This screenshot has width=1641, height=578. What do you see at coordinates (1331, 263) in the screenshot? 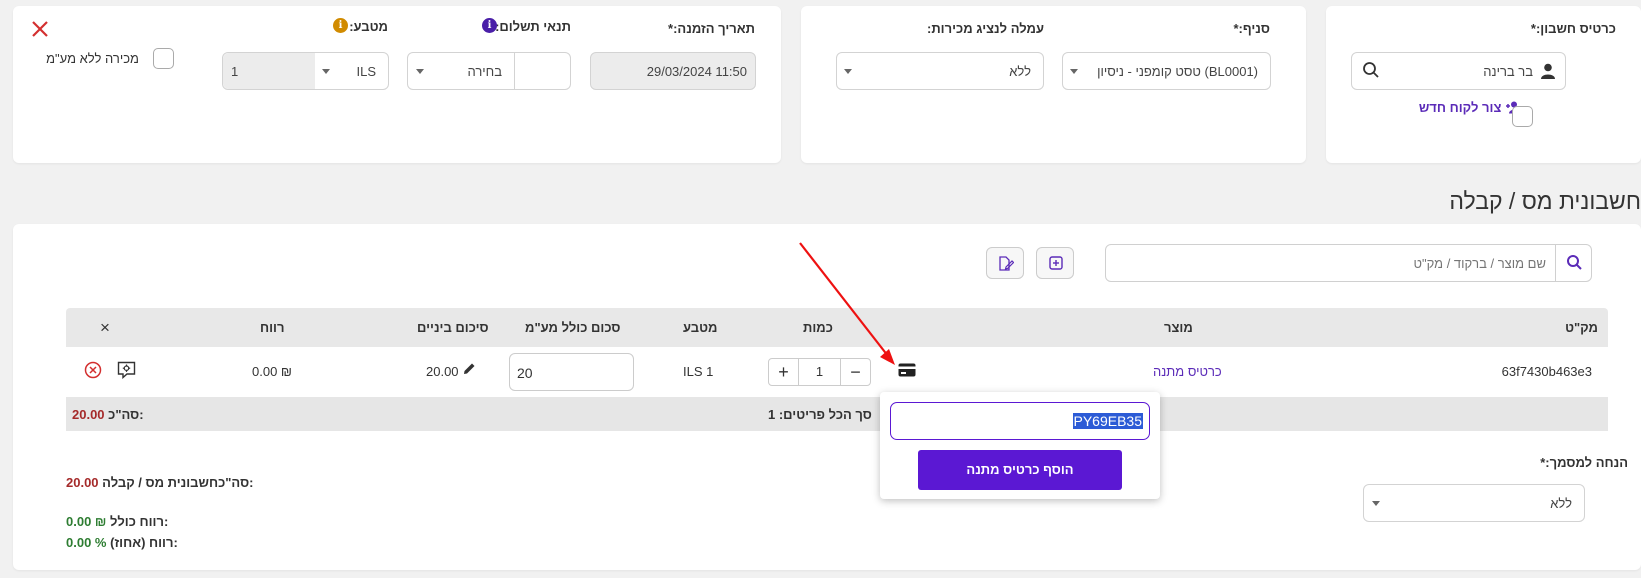
I see `product-search-input` at bounding box center [1331, 263].